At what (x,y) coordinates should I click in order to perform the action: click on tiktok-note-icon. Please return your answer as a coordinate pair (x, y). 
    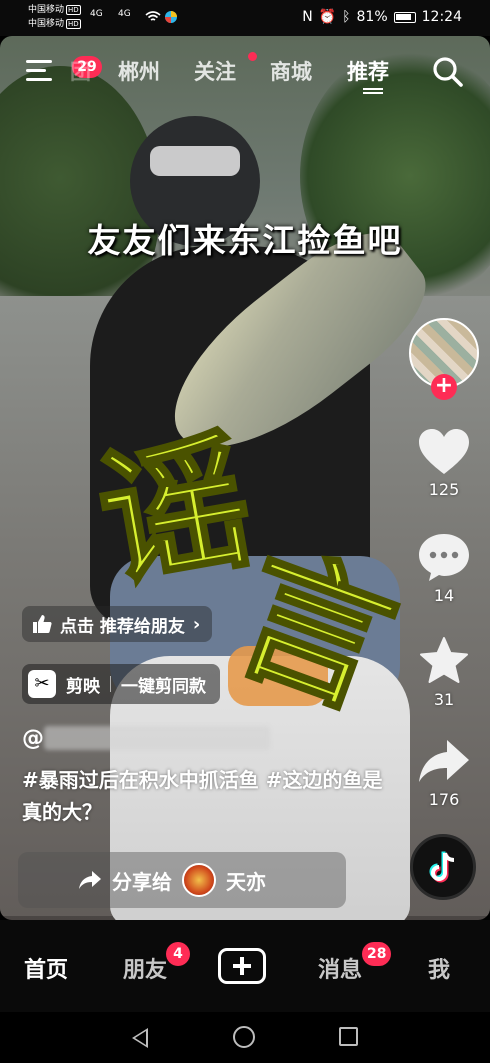
    Looking at the image, I should click on (442, 867).